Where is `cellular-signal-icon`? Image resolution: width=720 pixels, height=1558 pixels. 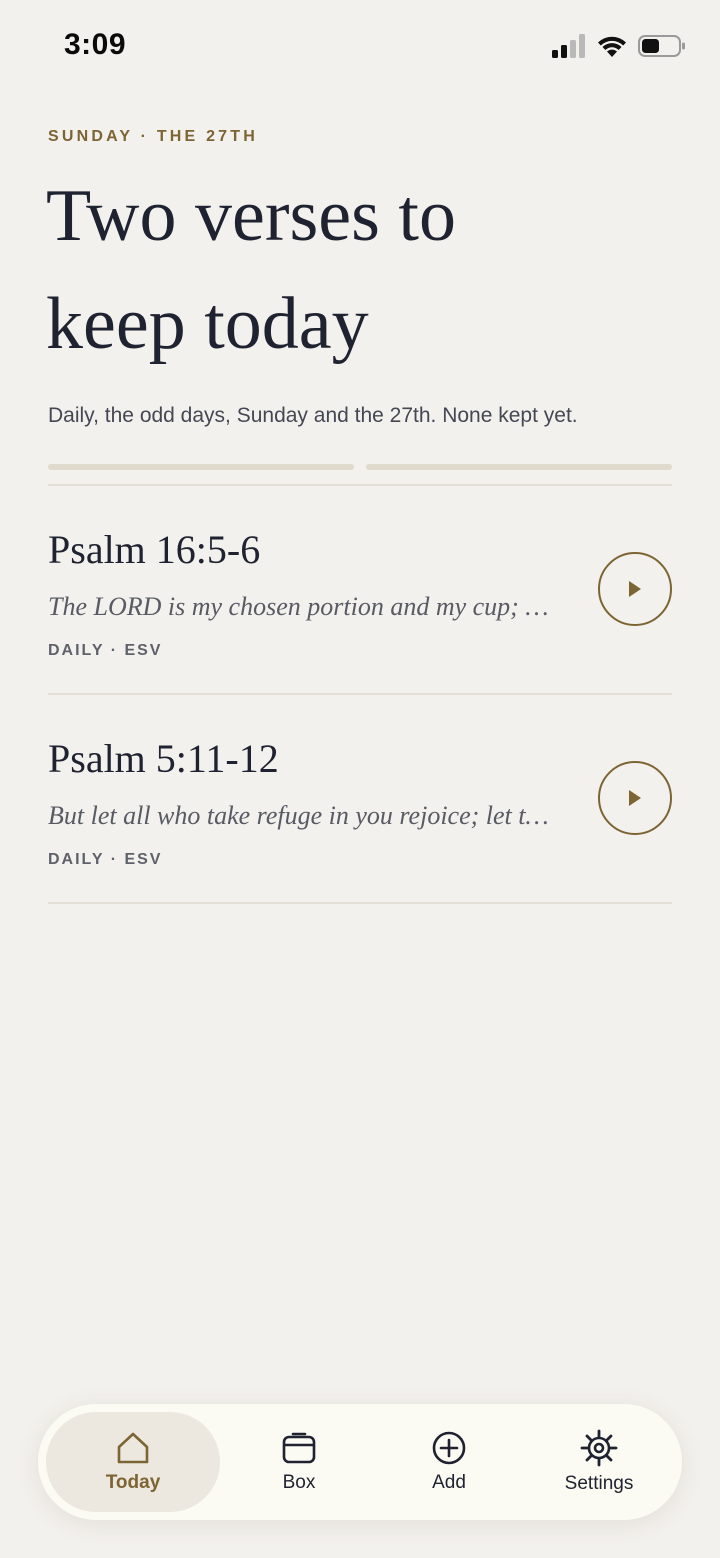 cellular-signal-icon is located at coordinates (568, 46).